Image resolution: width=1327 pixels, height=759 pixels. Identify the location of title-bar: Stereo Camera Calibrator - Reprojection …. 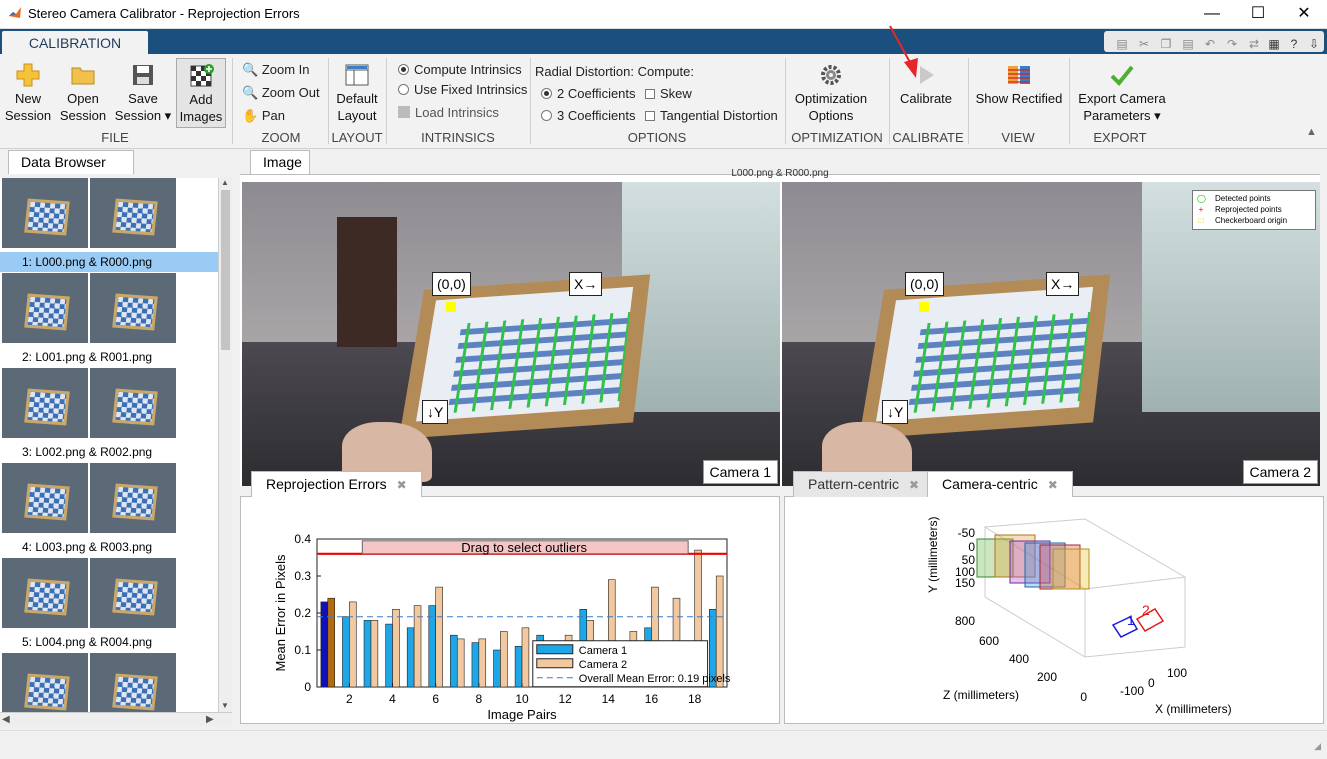
(663, 14).